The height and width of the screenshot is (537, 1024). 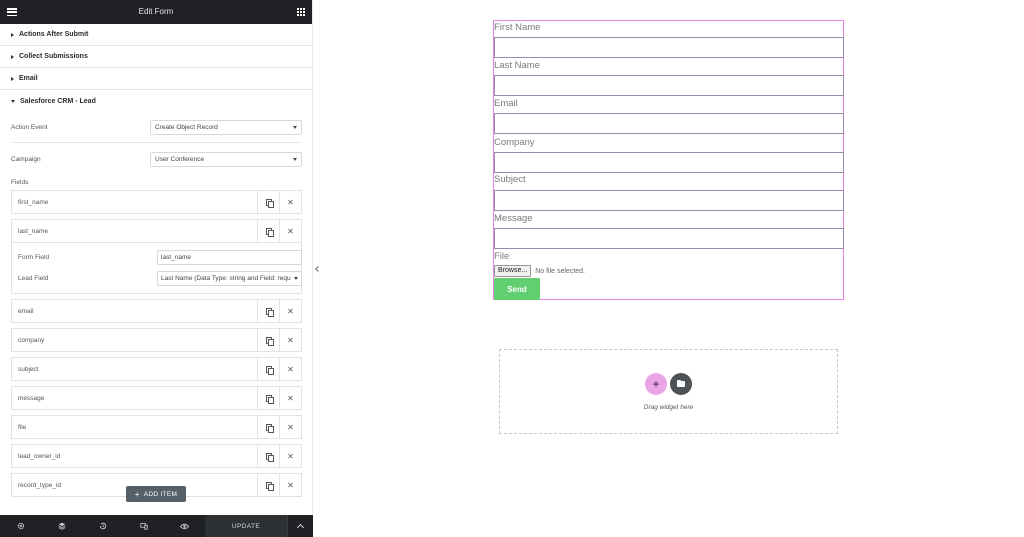 What do you see at coordinates (134, 340) in the screenshot?
I see `repeater-item-title: company` at bounding box center [134, 340].